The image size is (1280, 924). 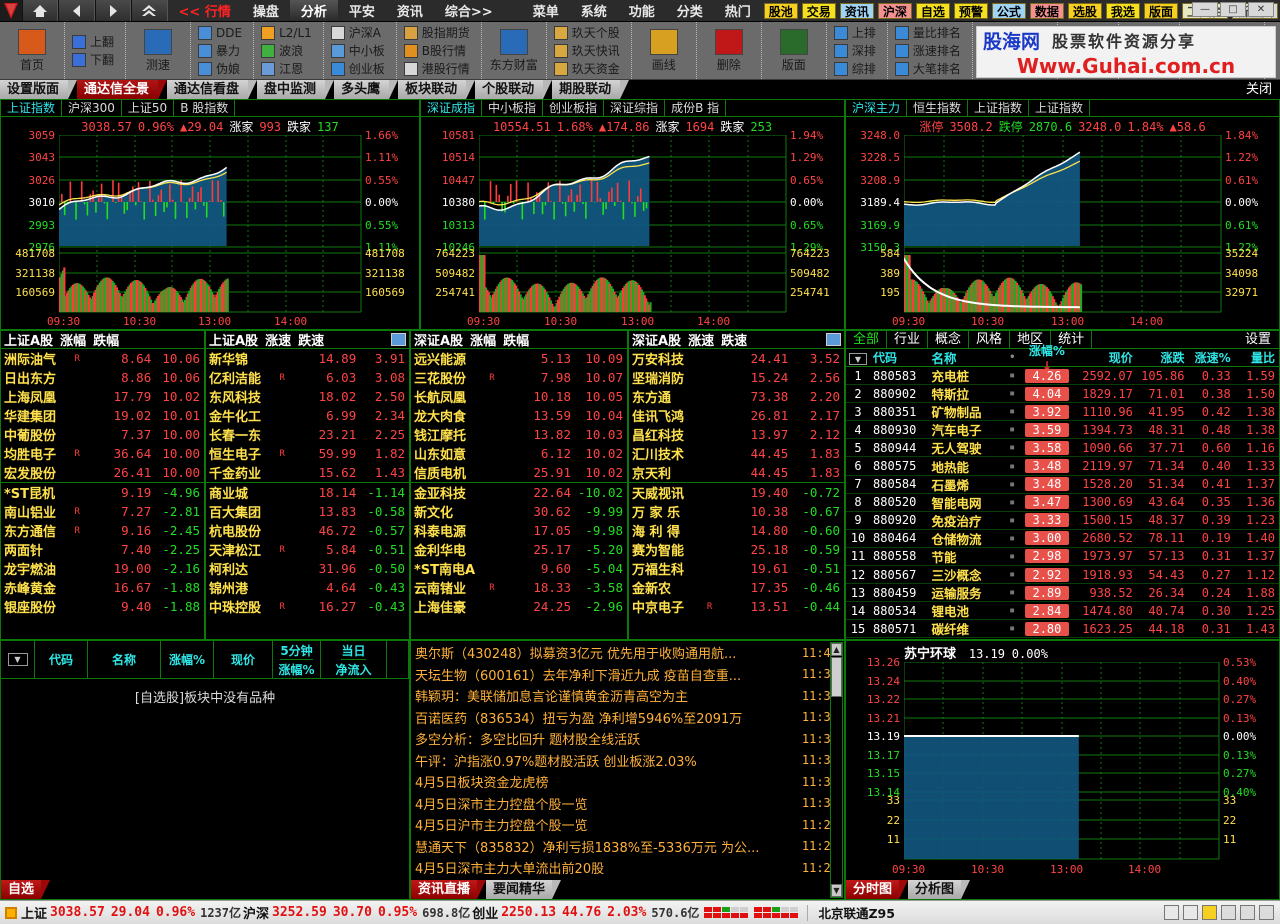 What do you see at coordinates (1062, 629) in the screenshot?
I see `ranking-row: 15 880571 碳纤维 ▪ 2.80 1623.25 44.18 0.31 1.43` at bounding box center [1062, 629].